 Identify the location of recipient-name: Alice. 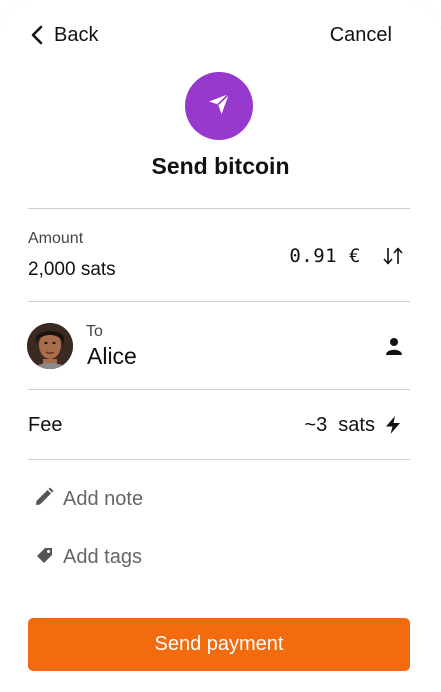
(112, 356).